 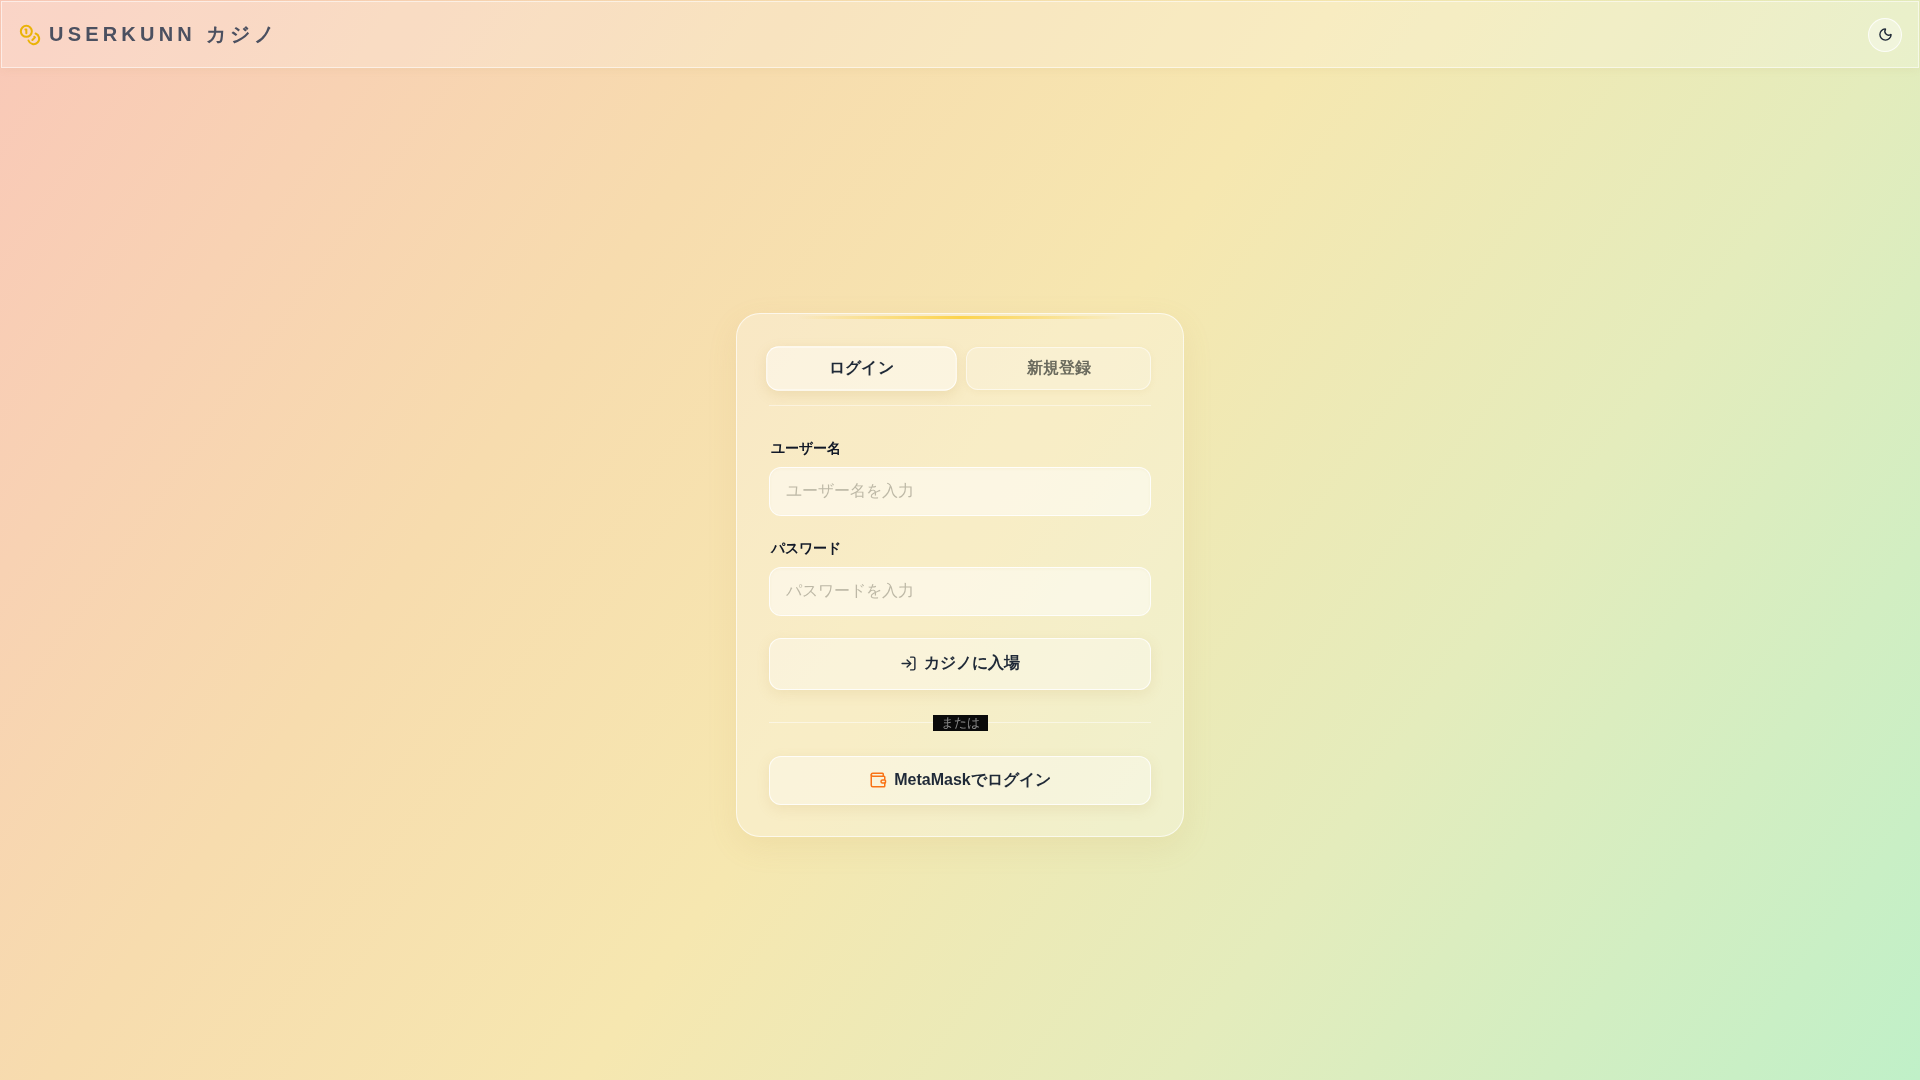 I want to click on theme-toggle-button, so click(x=1885, y=34).